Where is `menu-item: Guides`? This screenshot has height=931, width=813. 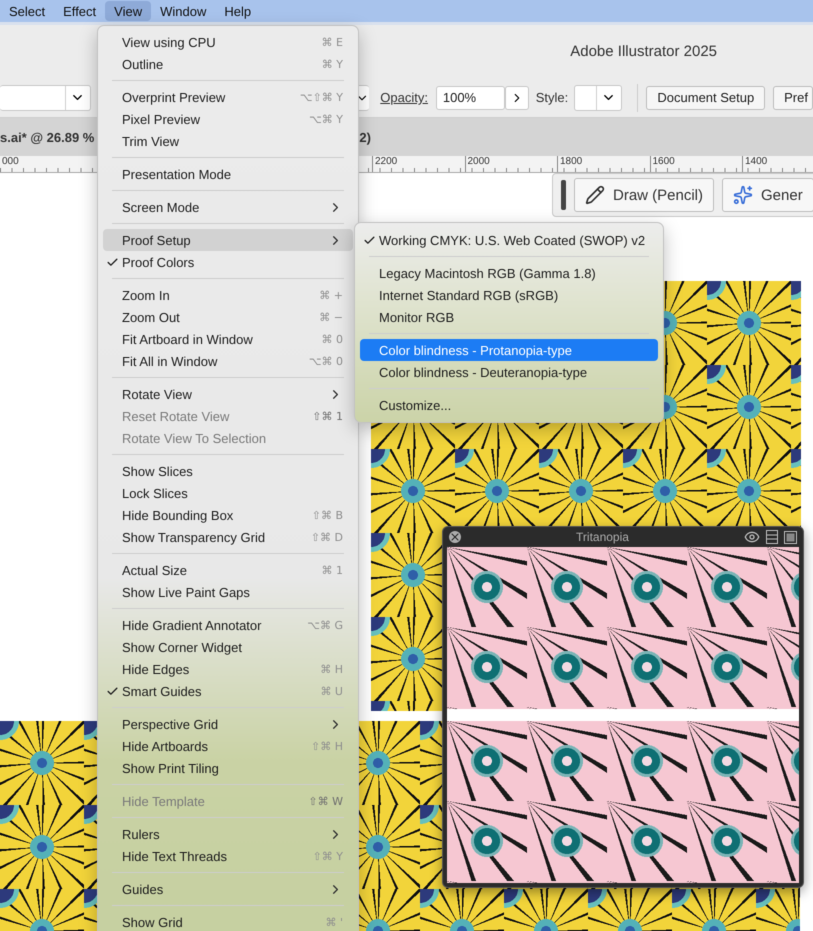
menu-item: Guides is located at coordinates (228, 889).